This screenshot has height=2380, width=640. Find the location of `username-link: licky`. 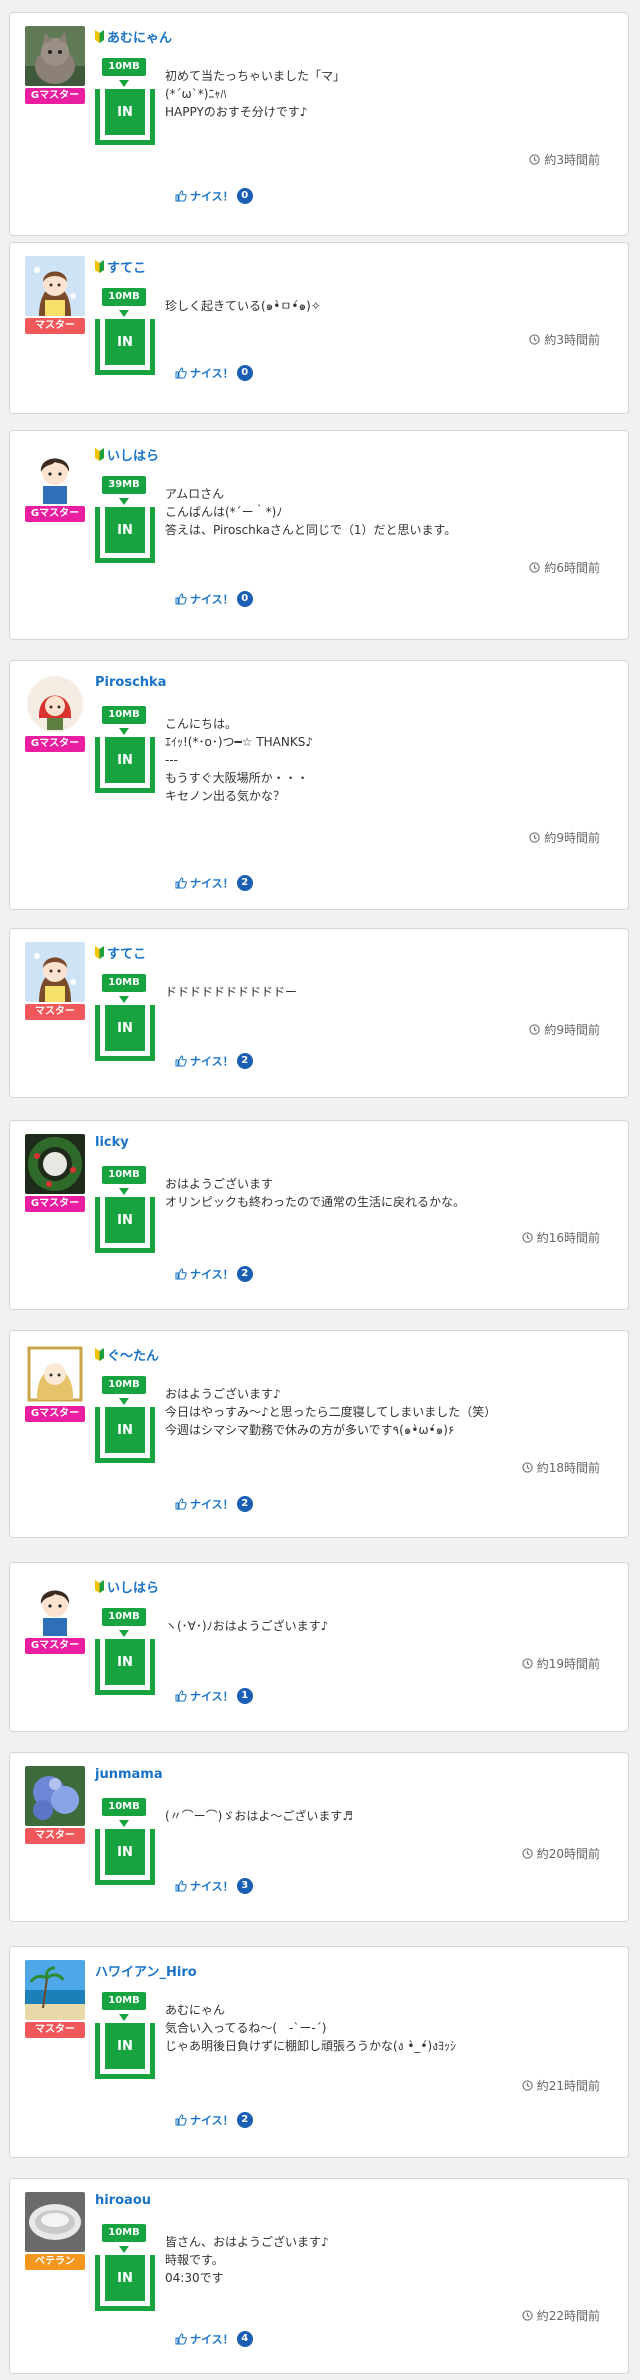

username-link: licky is located at coordinates (112, 1142).